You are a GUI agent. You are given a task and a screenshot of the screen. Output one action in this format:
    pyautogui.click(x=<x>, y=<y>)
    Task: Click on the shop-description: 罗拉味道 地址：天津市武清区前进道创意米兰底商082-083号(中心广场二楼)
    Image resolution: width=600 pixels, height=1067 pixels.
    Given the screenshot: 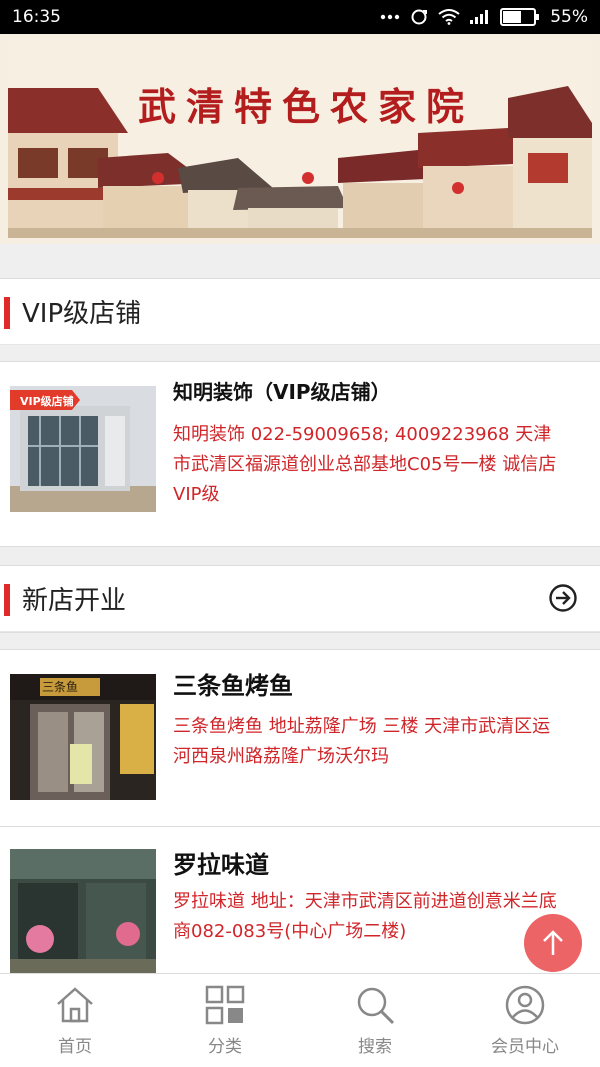 What is the action you would take?
    pyautogui.click(x=365, y=916)
    